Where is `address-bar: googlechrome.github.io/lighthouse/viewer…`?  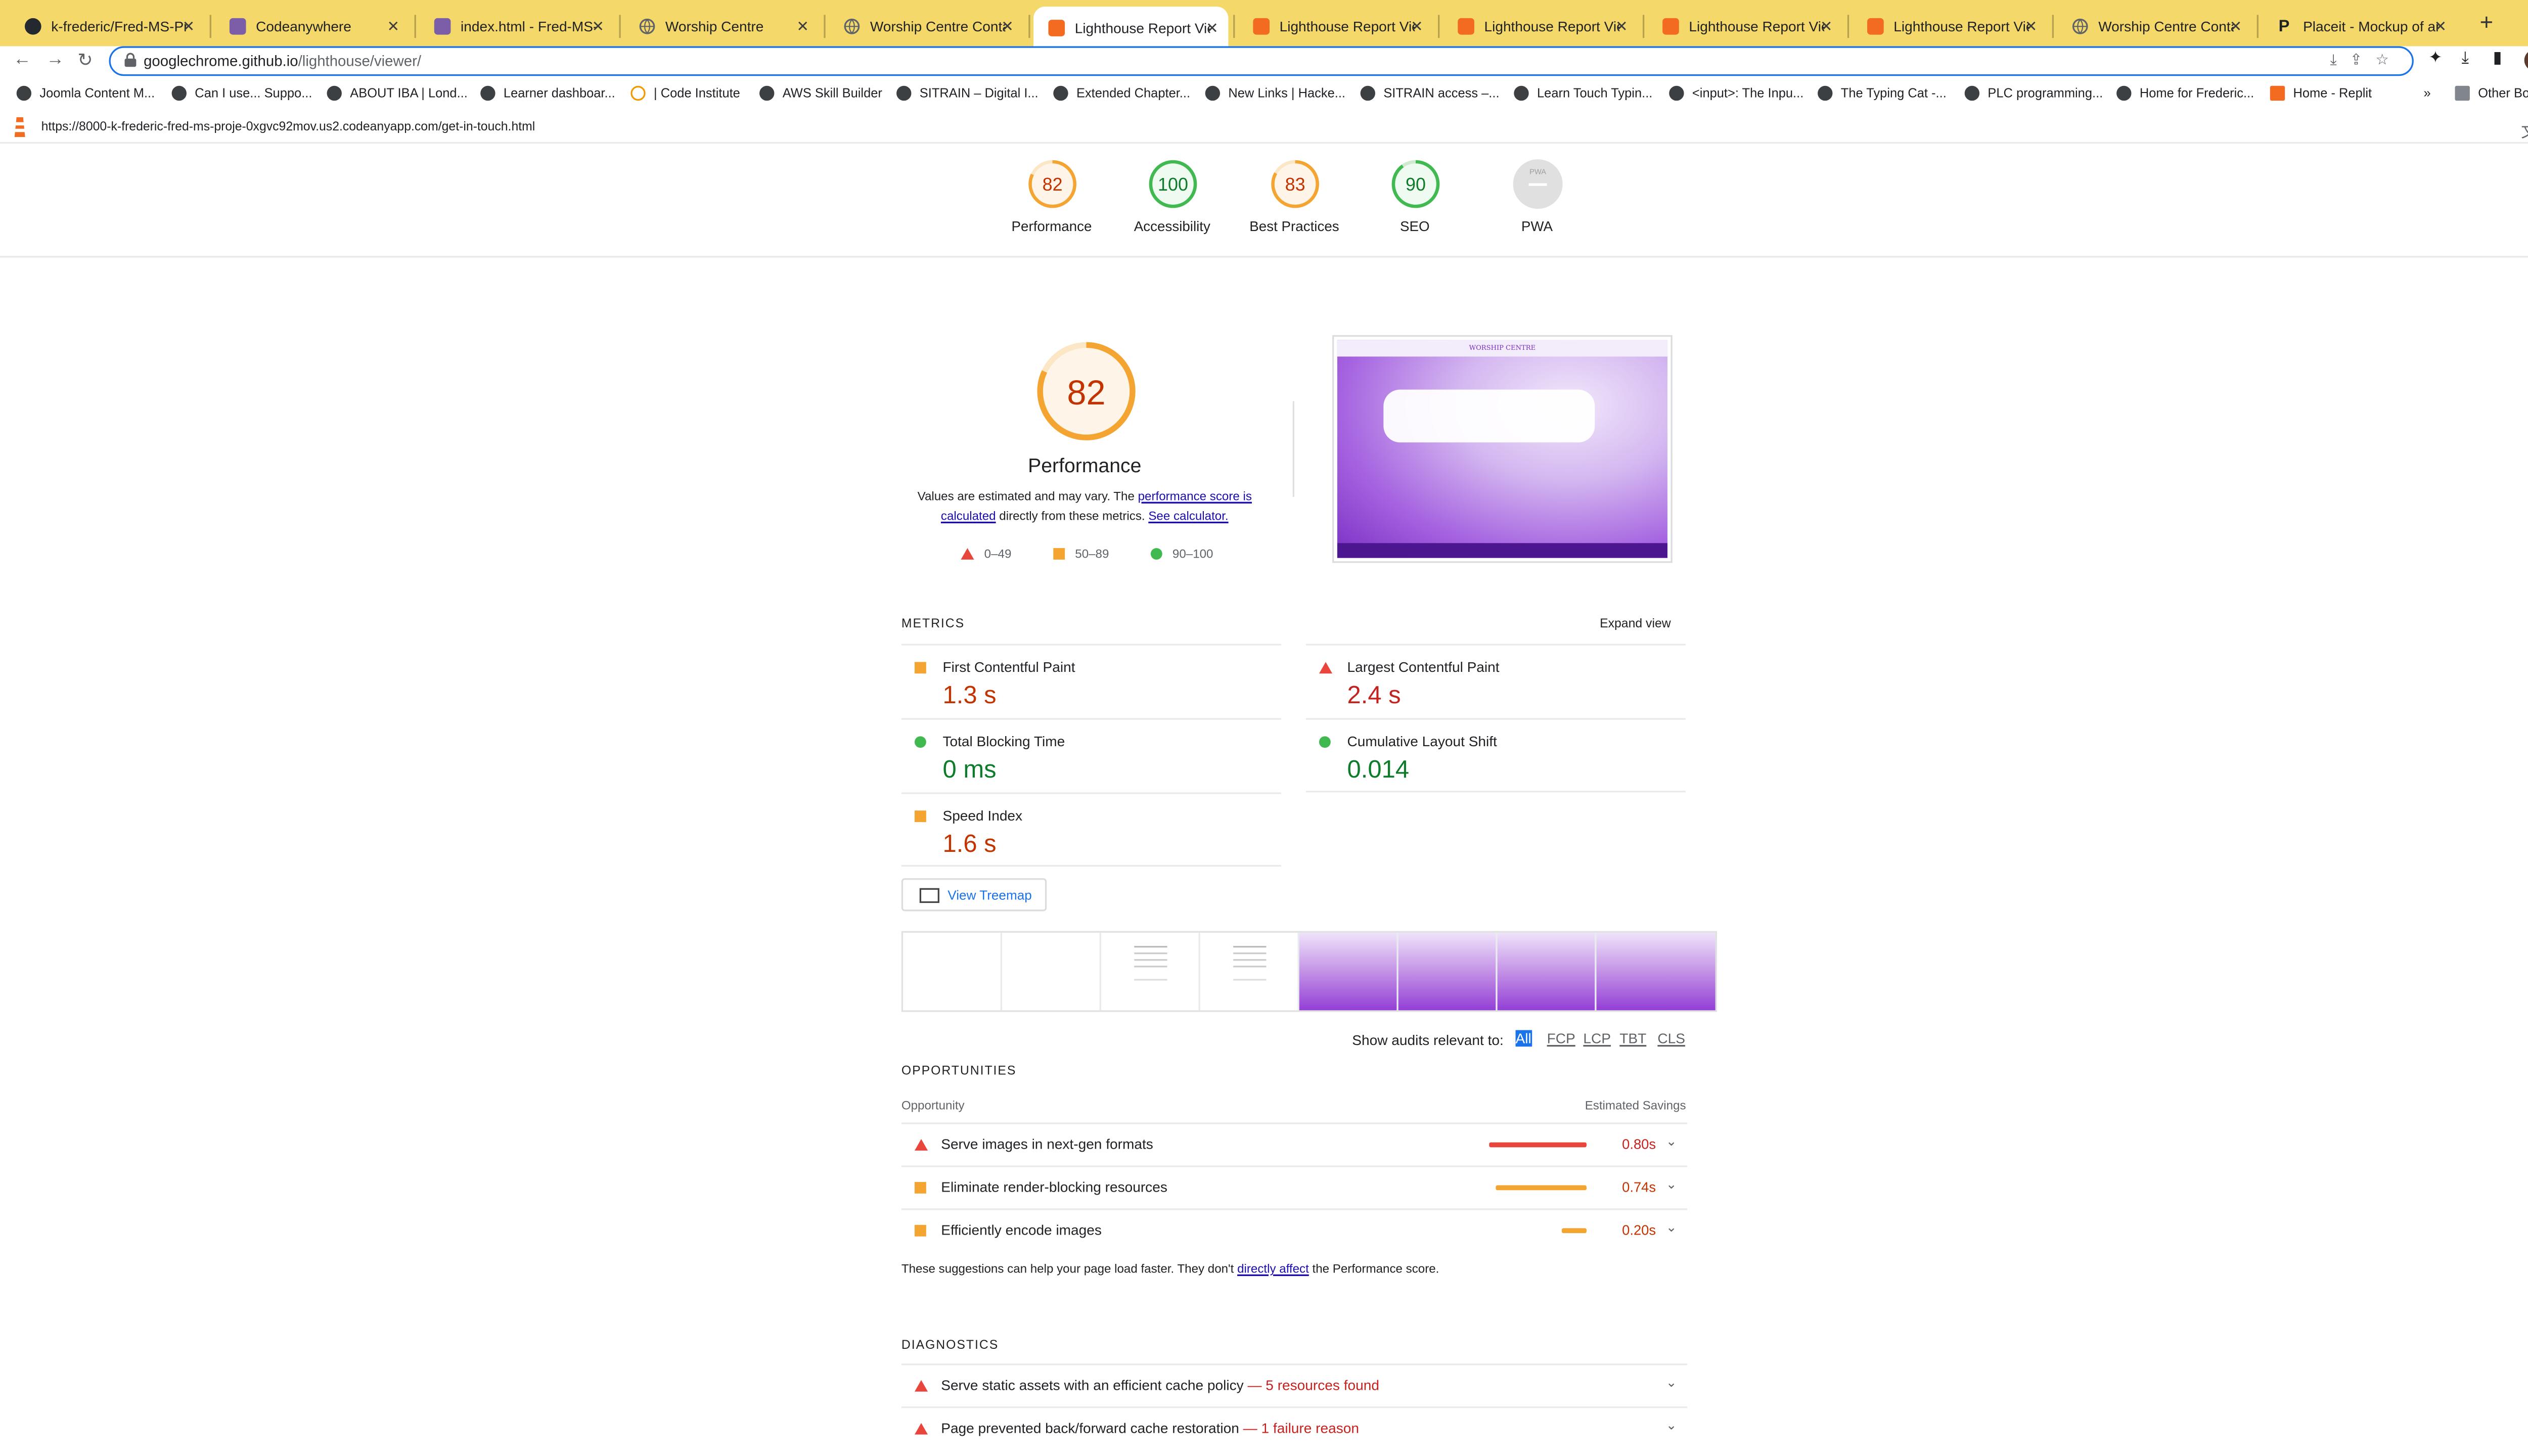
address-bar: googlechrome.github.io/lighthouse/viewer… is located at coordinates (1262, 61).